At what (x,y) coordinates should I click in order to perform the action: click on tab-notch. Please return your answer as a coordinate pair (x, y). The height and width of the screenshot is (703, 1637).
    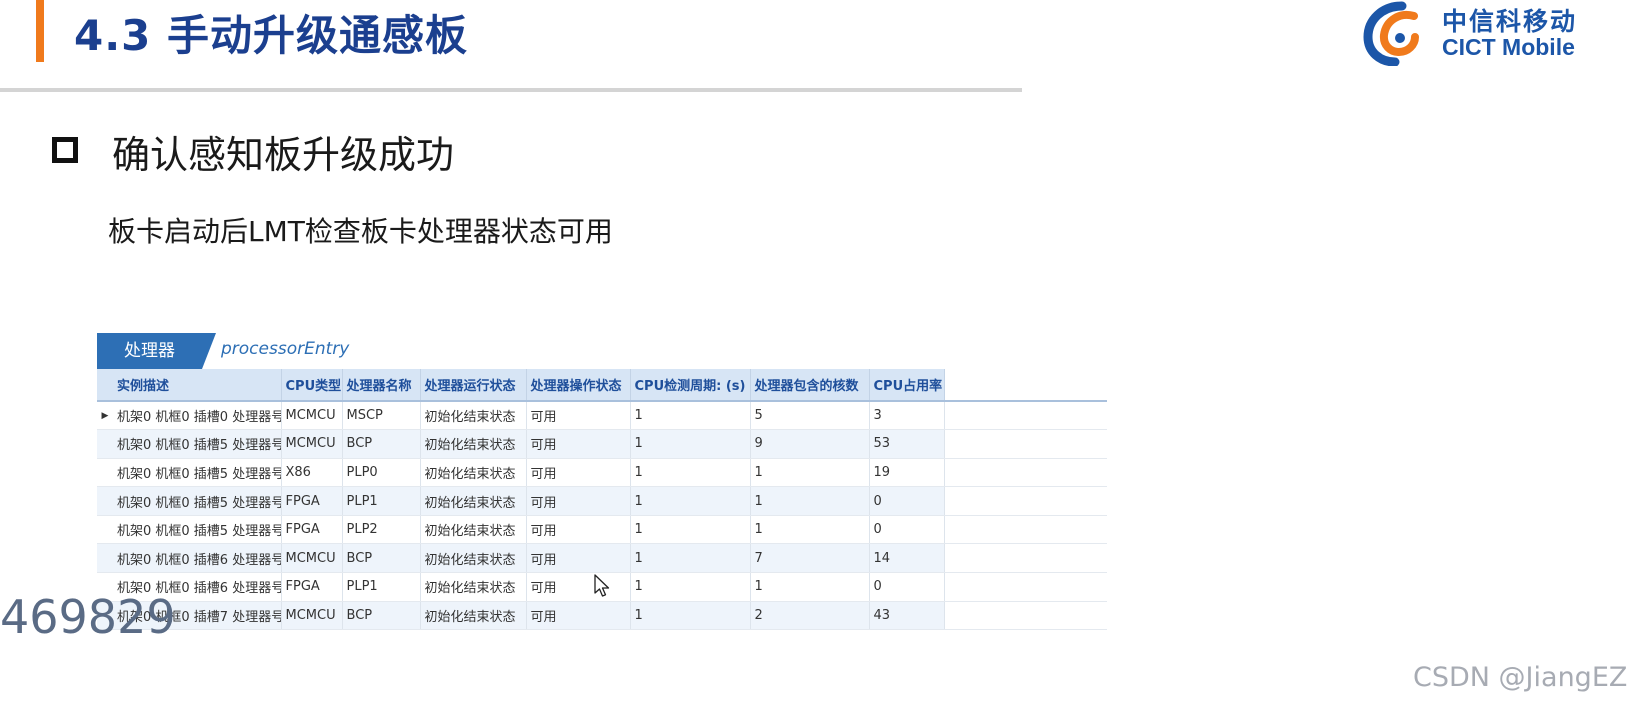
    Looking at the image, I should click on (209, 351).